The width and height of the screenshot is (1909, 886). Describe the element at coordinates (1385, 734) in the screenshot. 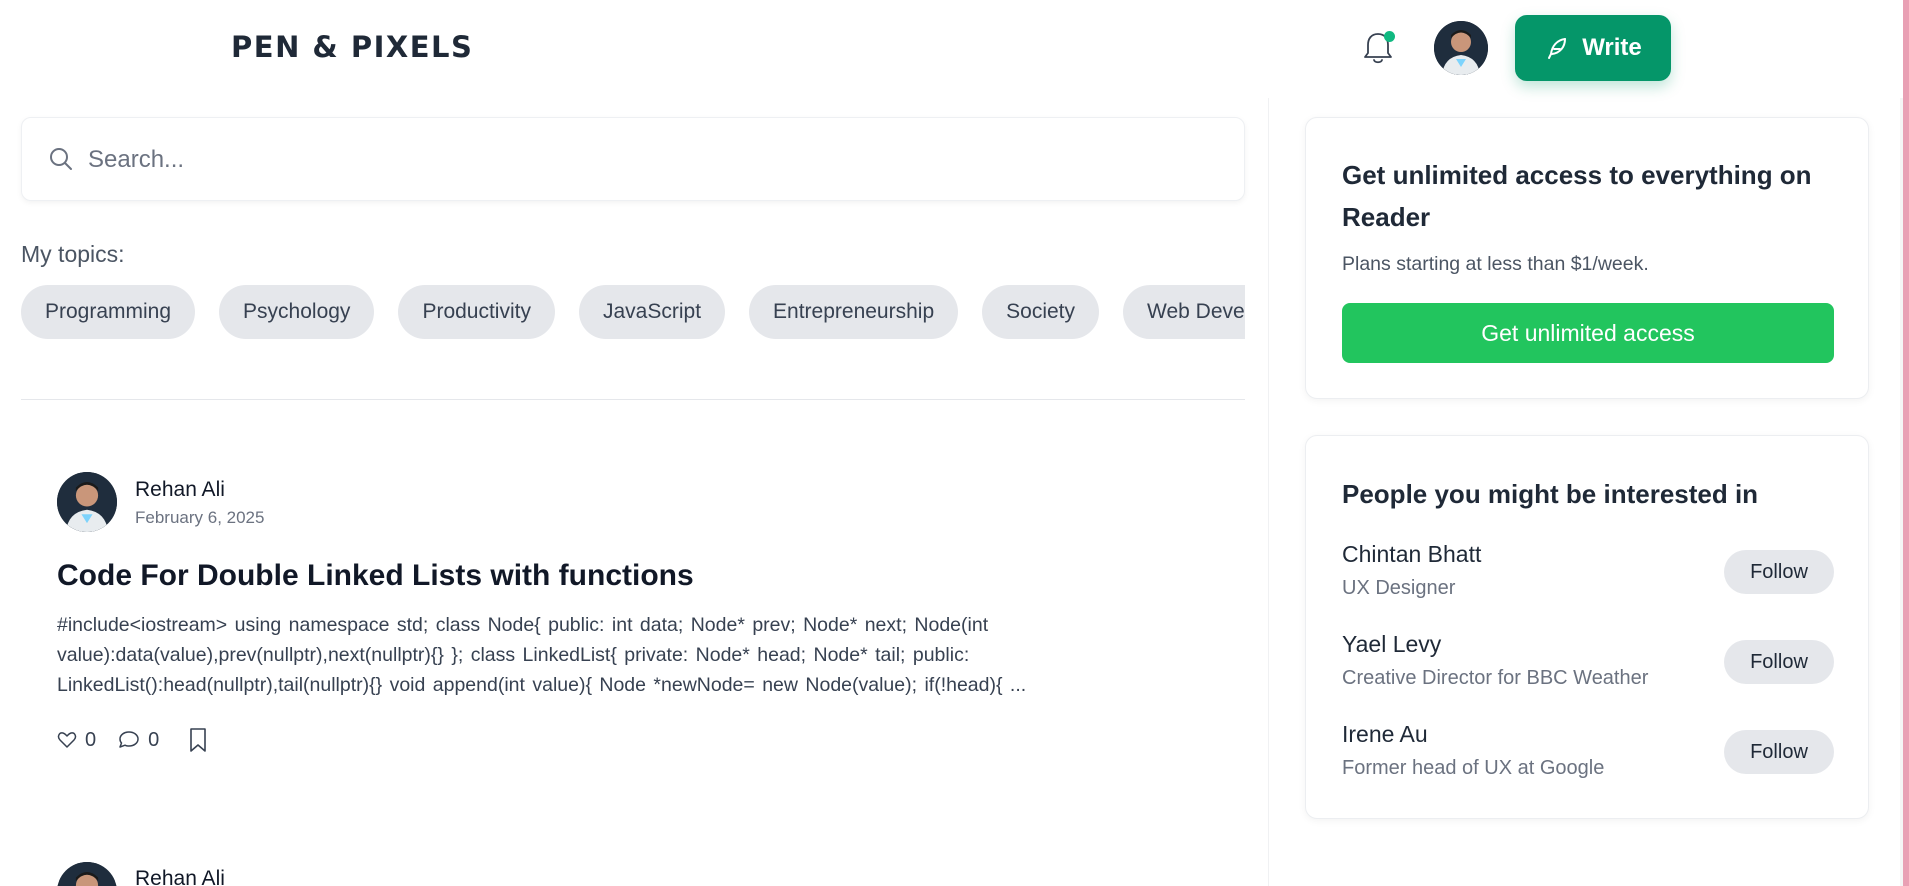

I see `person-name: Irene Au` at that location.